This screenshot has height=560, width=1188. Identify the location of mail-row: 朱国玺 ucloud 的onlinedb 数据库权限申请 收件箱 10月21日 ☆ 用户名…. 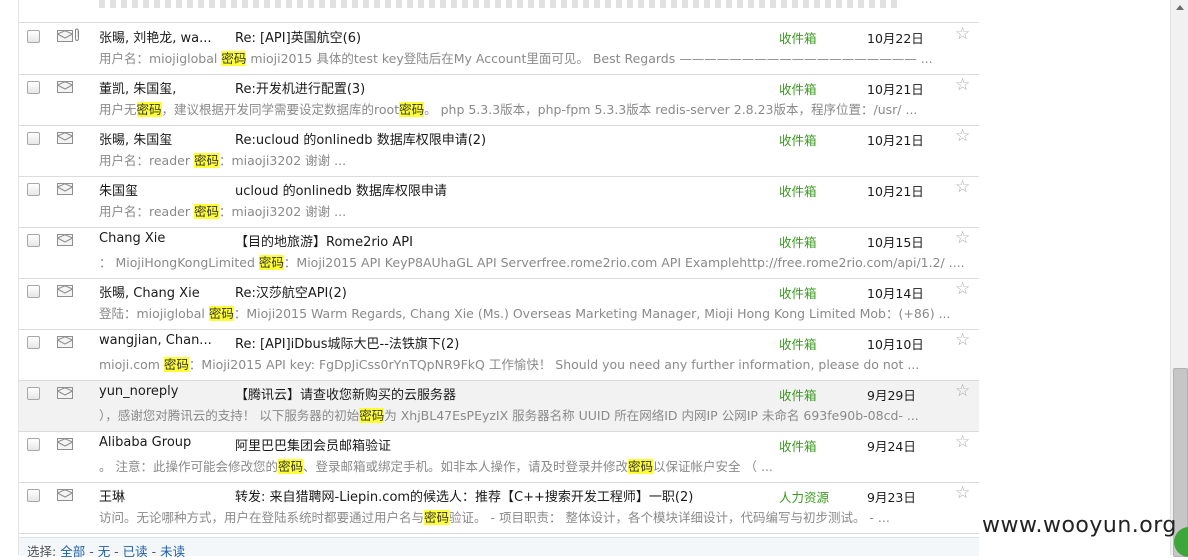
(499, 202).